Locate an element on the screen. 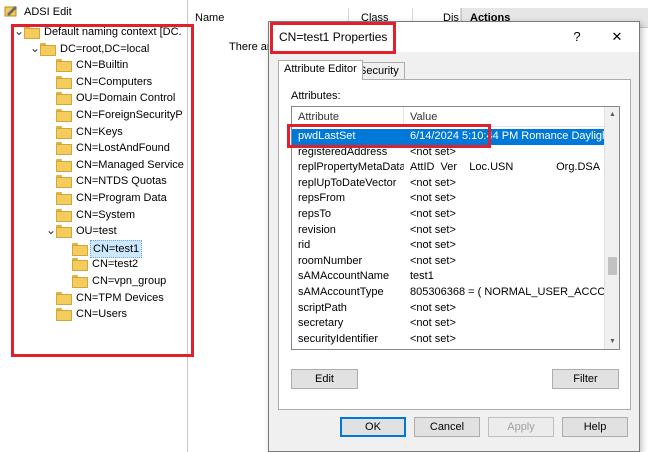 The image size is (648, 452). tree-item: CN=TPM Devices is located at coordinates (106, 298).